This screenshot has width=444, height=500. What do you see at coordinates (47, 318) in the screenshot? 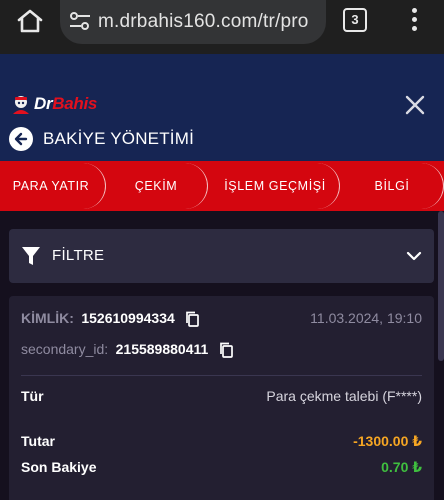
I see `id-label: KİMLİK:` at bounding box center [47, 318].